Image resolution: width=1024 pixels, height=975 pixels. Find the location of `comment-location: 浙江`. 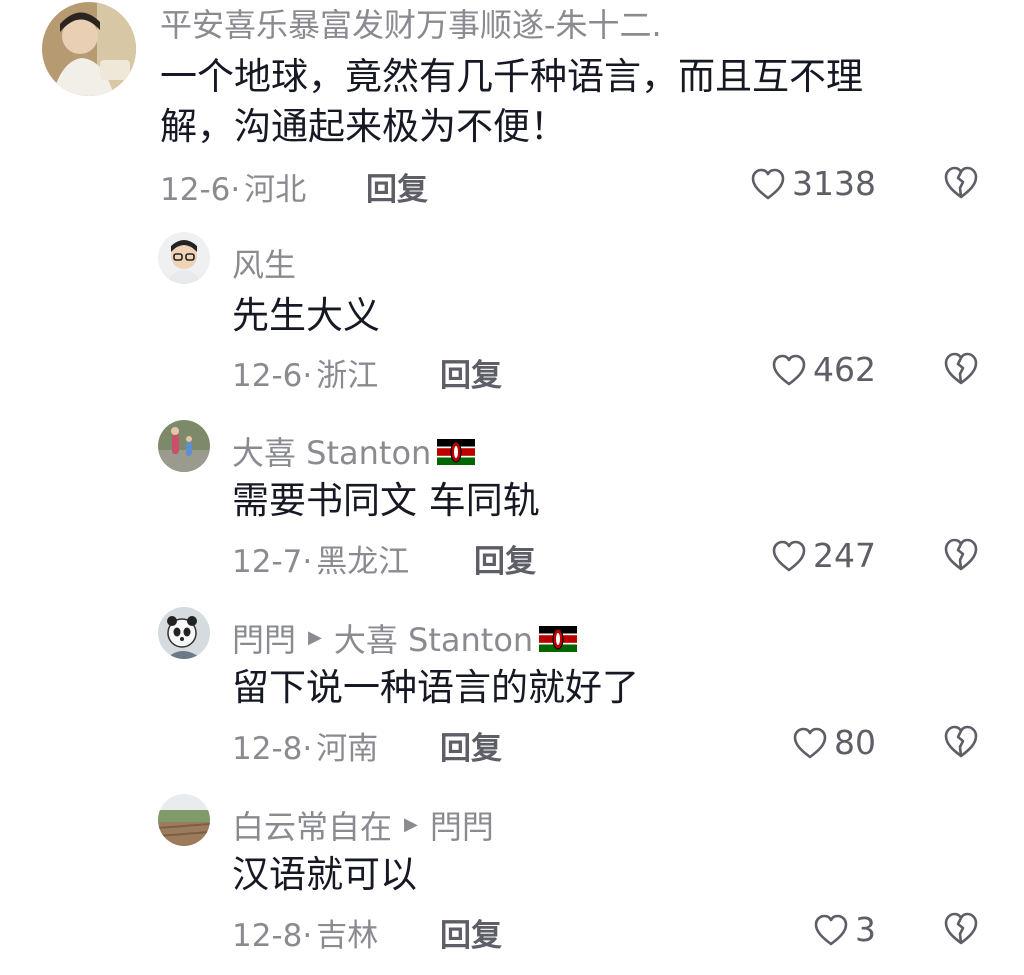

comment-location: 浙江 is located at coordinates (347, 376).